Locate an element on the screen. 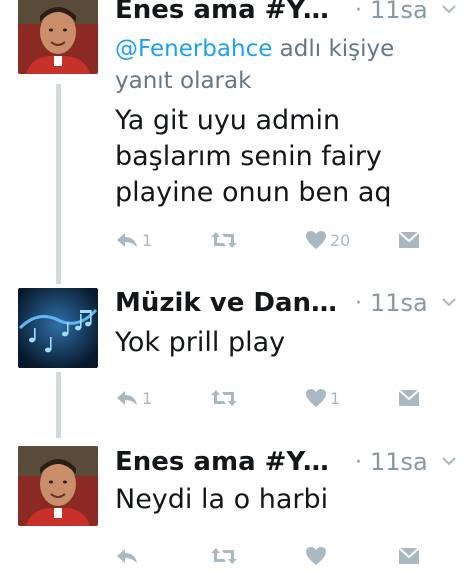  tweet-header: Müzik ve Dans ... · 11sa is located at coordinates (289, 303).